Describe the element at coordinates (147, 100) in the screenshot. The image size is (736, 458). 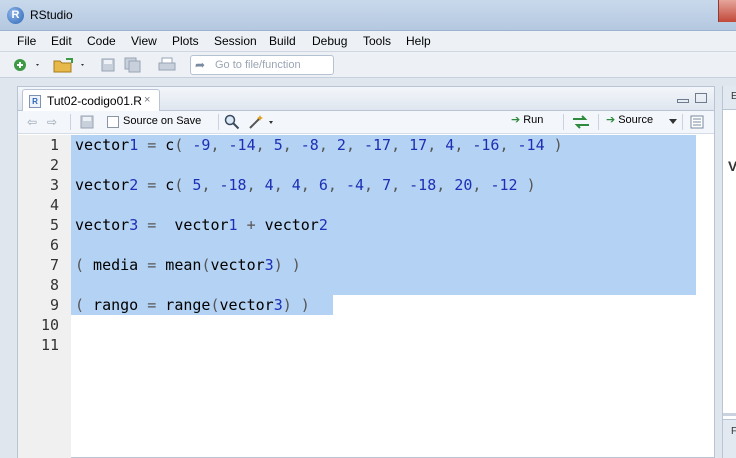
I see `tab-close-icon: ×` at that location.